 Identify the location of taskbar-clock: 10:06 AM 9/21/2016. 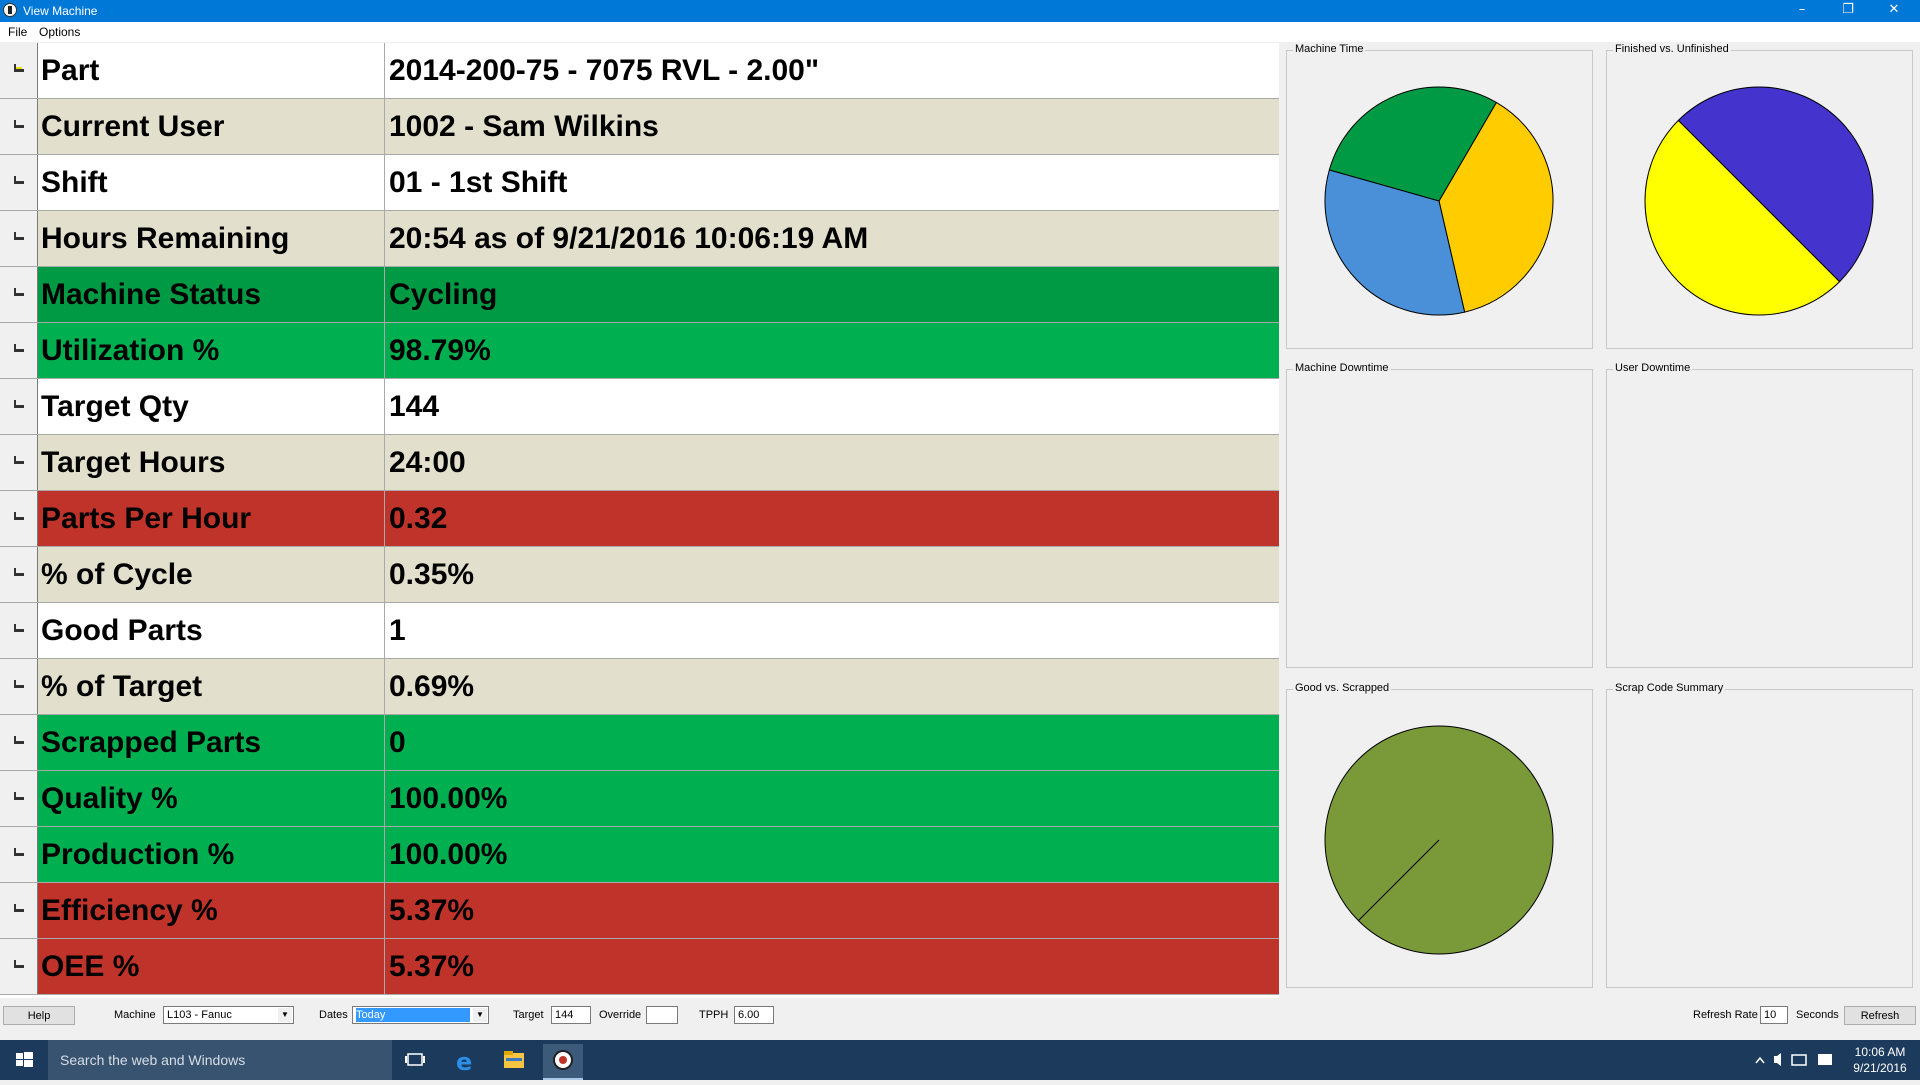
(1880, 1060).